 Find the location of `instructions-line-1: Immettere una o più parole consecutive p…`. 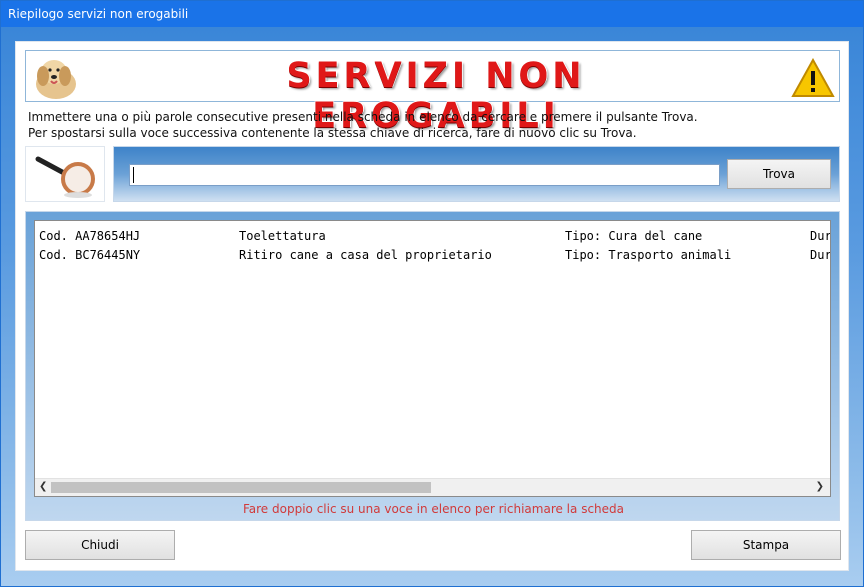

instructions-line-1: Immettere una o più parole consecutive p… is located at coordinates (363, 117).